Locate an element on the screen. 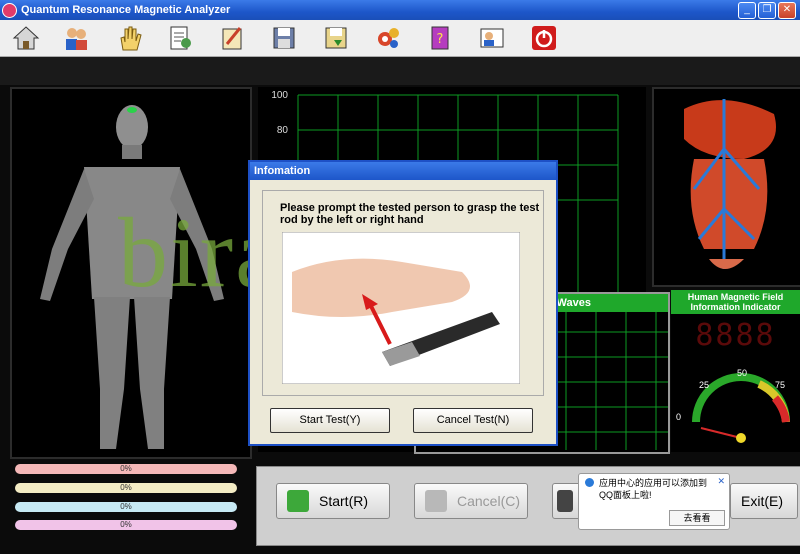 This screenshot has height=554, width=800. thumbs-up-icon is located at coordinates (298, 501).